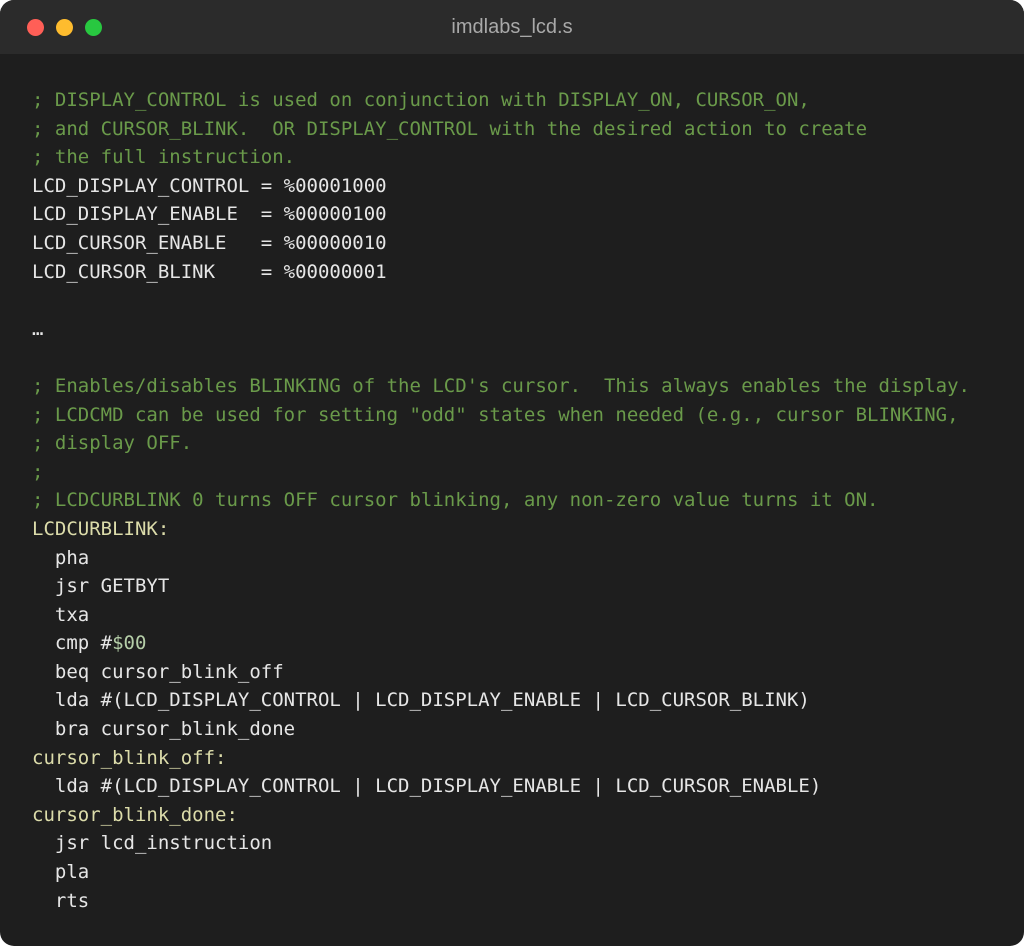 The image size is (1024, 946). I want to click on code-token-plain: bra cursor_blink_done, so click(164, 729).